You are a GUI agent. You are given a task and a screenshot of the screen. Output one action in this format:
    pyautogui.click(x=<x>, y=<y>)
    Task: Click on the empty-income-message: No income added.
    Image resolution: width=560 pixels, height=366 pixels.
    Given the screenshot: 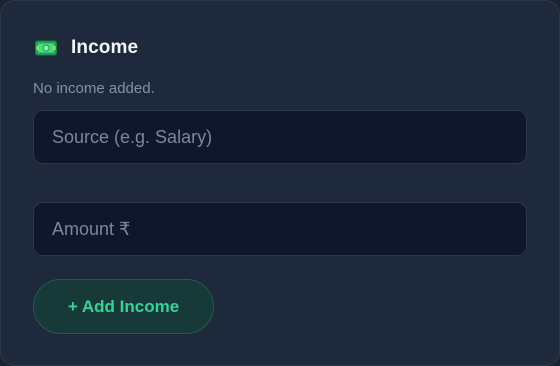 What is the action you would take?
    pyautogui.click(x=94, y=88)
    